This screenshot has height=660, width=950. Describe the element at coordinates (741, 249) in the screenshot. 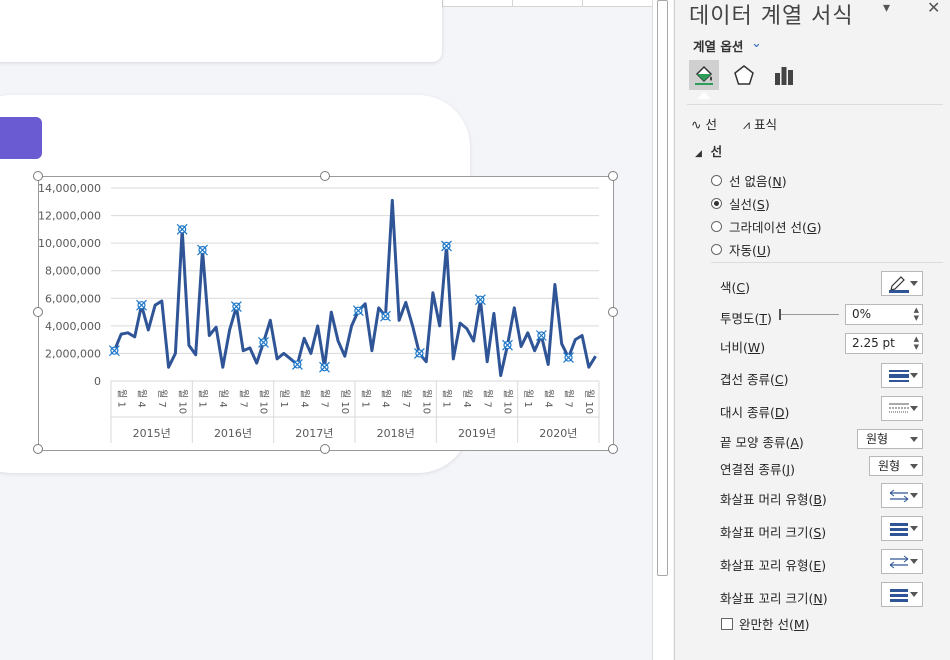

I see `radio-automatic: 자동(U)` at that location.